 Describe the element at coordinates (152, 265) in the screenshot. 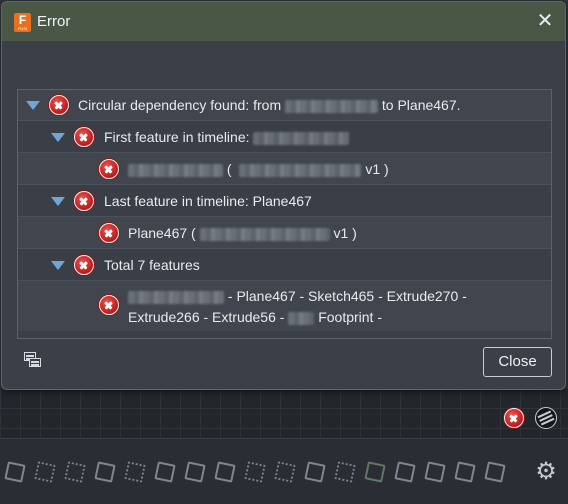

I see `total-features-label: Total 7 features` at that location.